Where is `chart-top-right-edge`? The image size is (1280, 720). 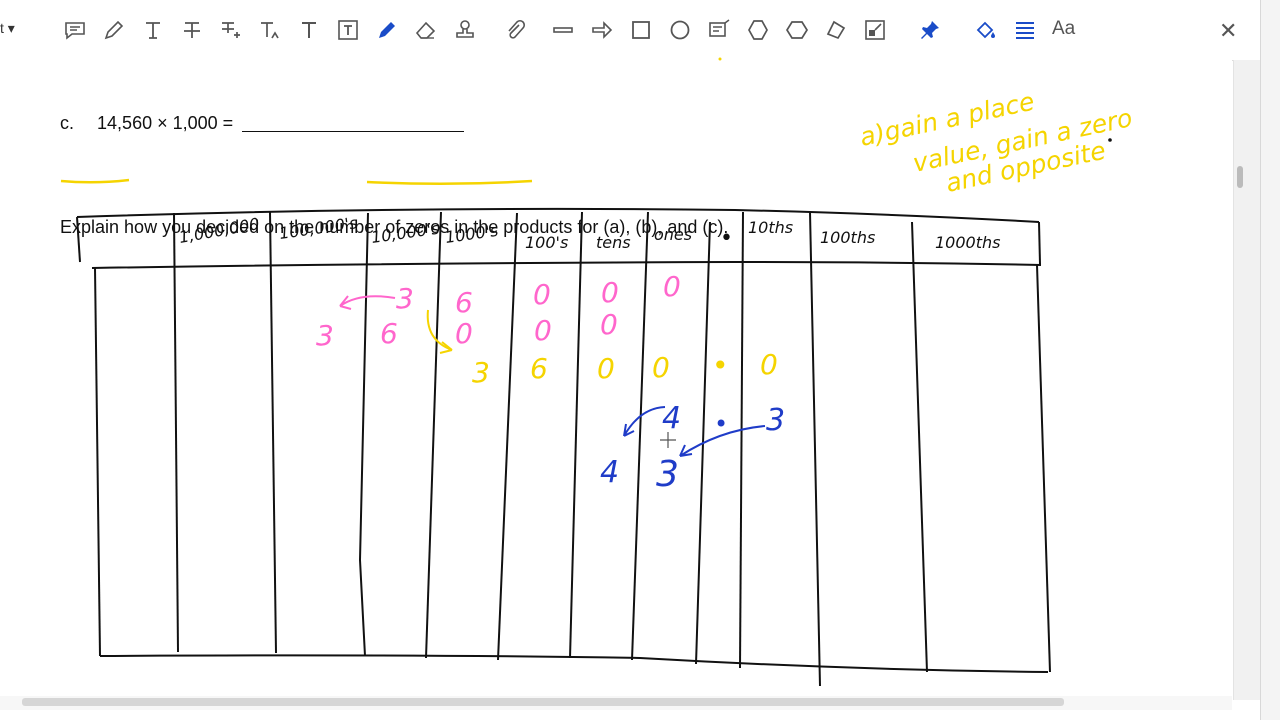 chart-top-right-edge is located at coordinates (1039, 243).